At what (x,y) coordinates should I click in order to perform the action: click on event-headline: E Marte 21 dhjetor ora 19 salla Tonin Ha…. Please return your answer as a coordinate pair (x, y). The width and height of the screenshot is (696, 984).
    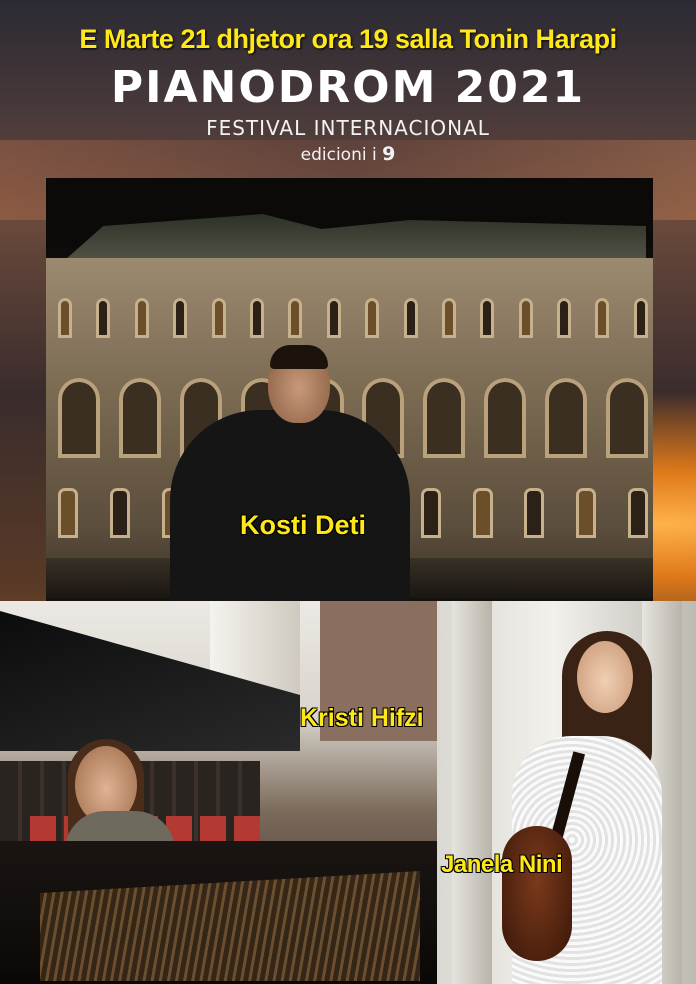
    Looking at the image, I should click on (348, 39).